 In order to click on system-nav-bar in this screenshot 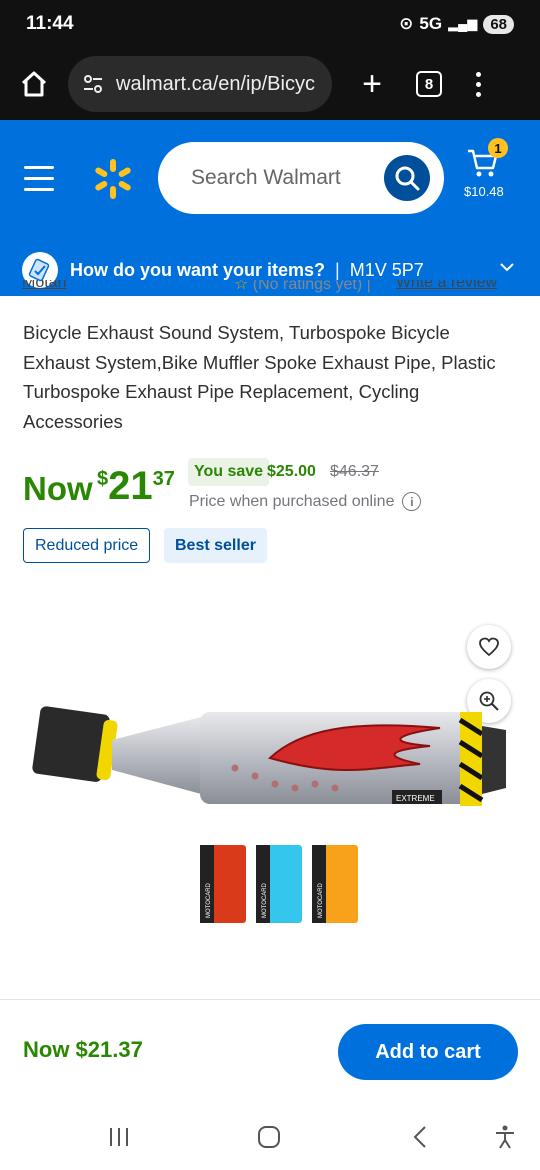, I will do `click(270, 1137)`.